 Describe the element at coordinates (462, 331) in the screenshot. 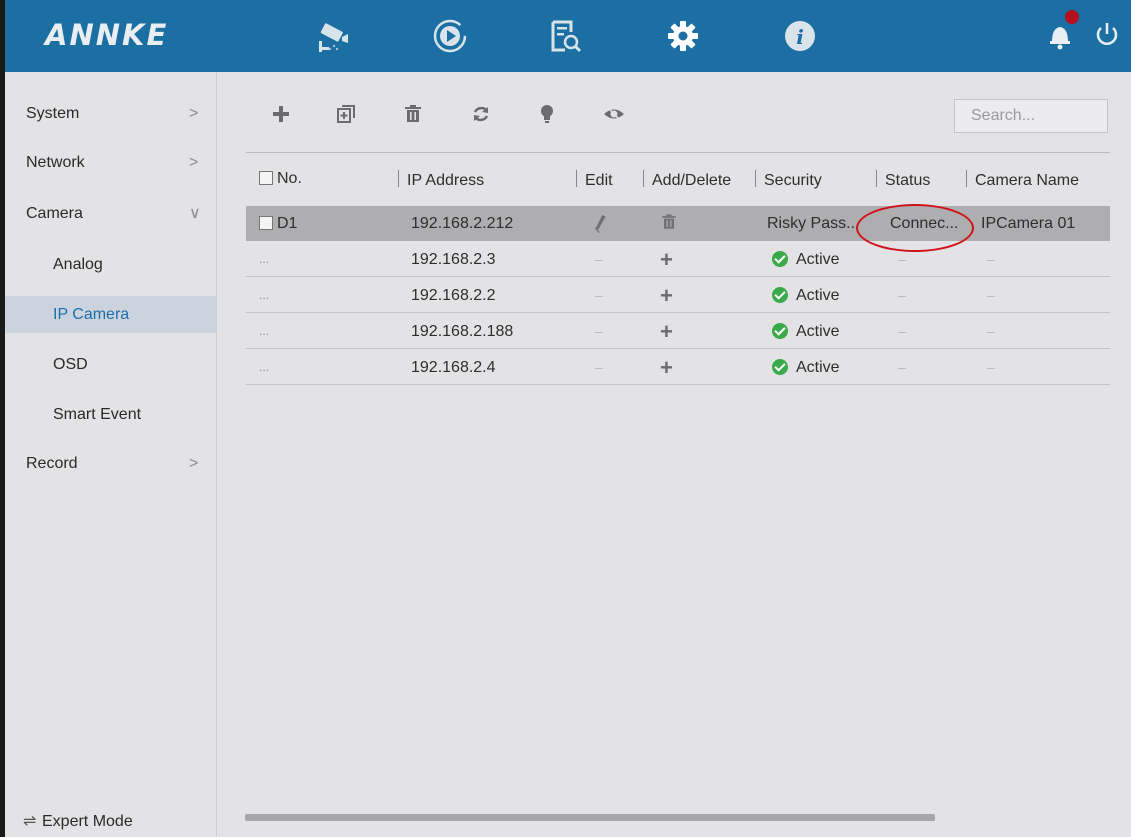

I see `ip-address-cell: 192.168.2.188` at that location.